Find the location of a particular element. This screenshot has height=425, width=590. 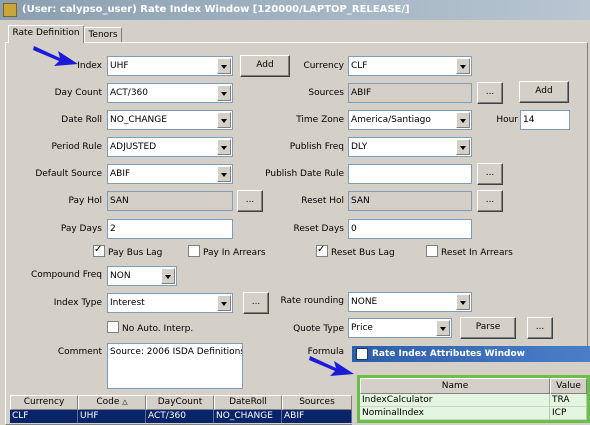

sources-field: ABIF is located at coordinates (410, 93).